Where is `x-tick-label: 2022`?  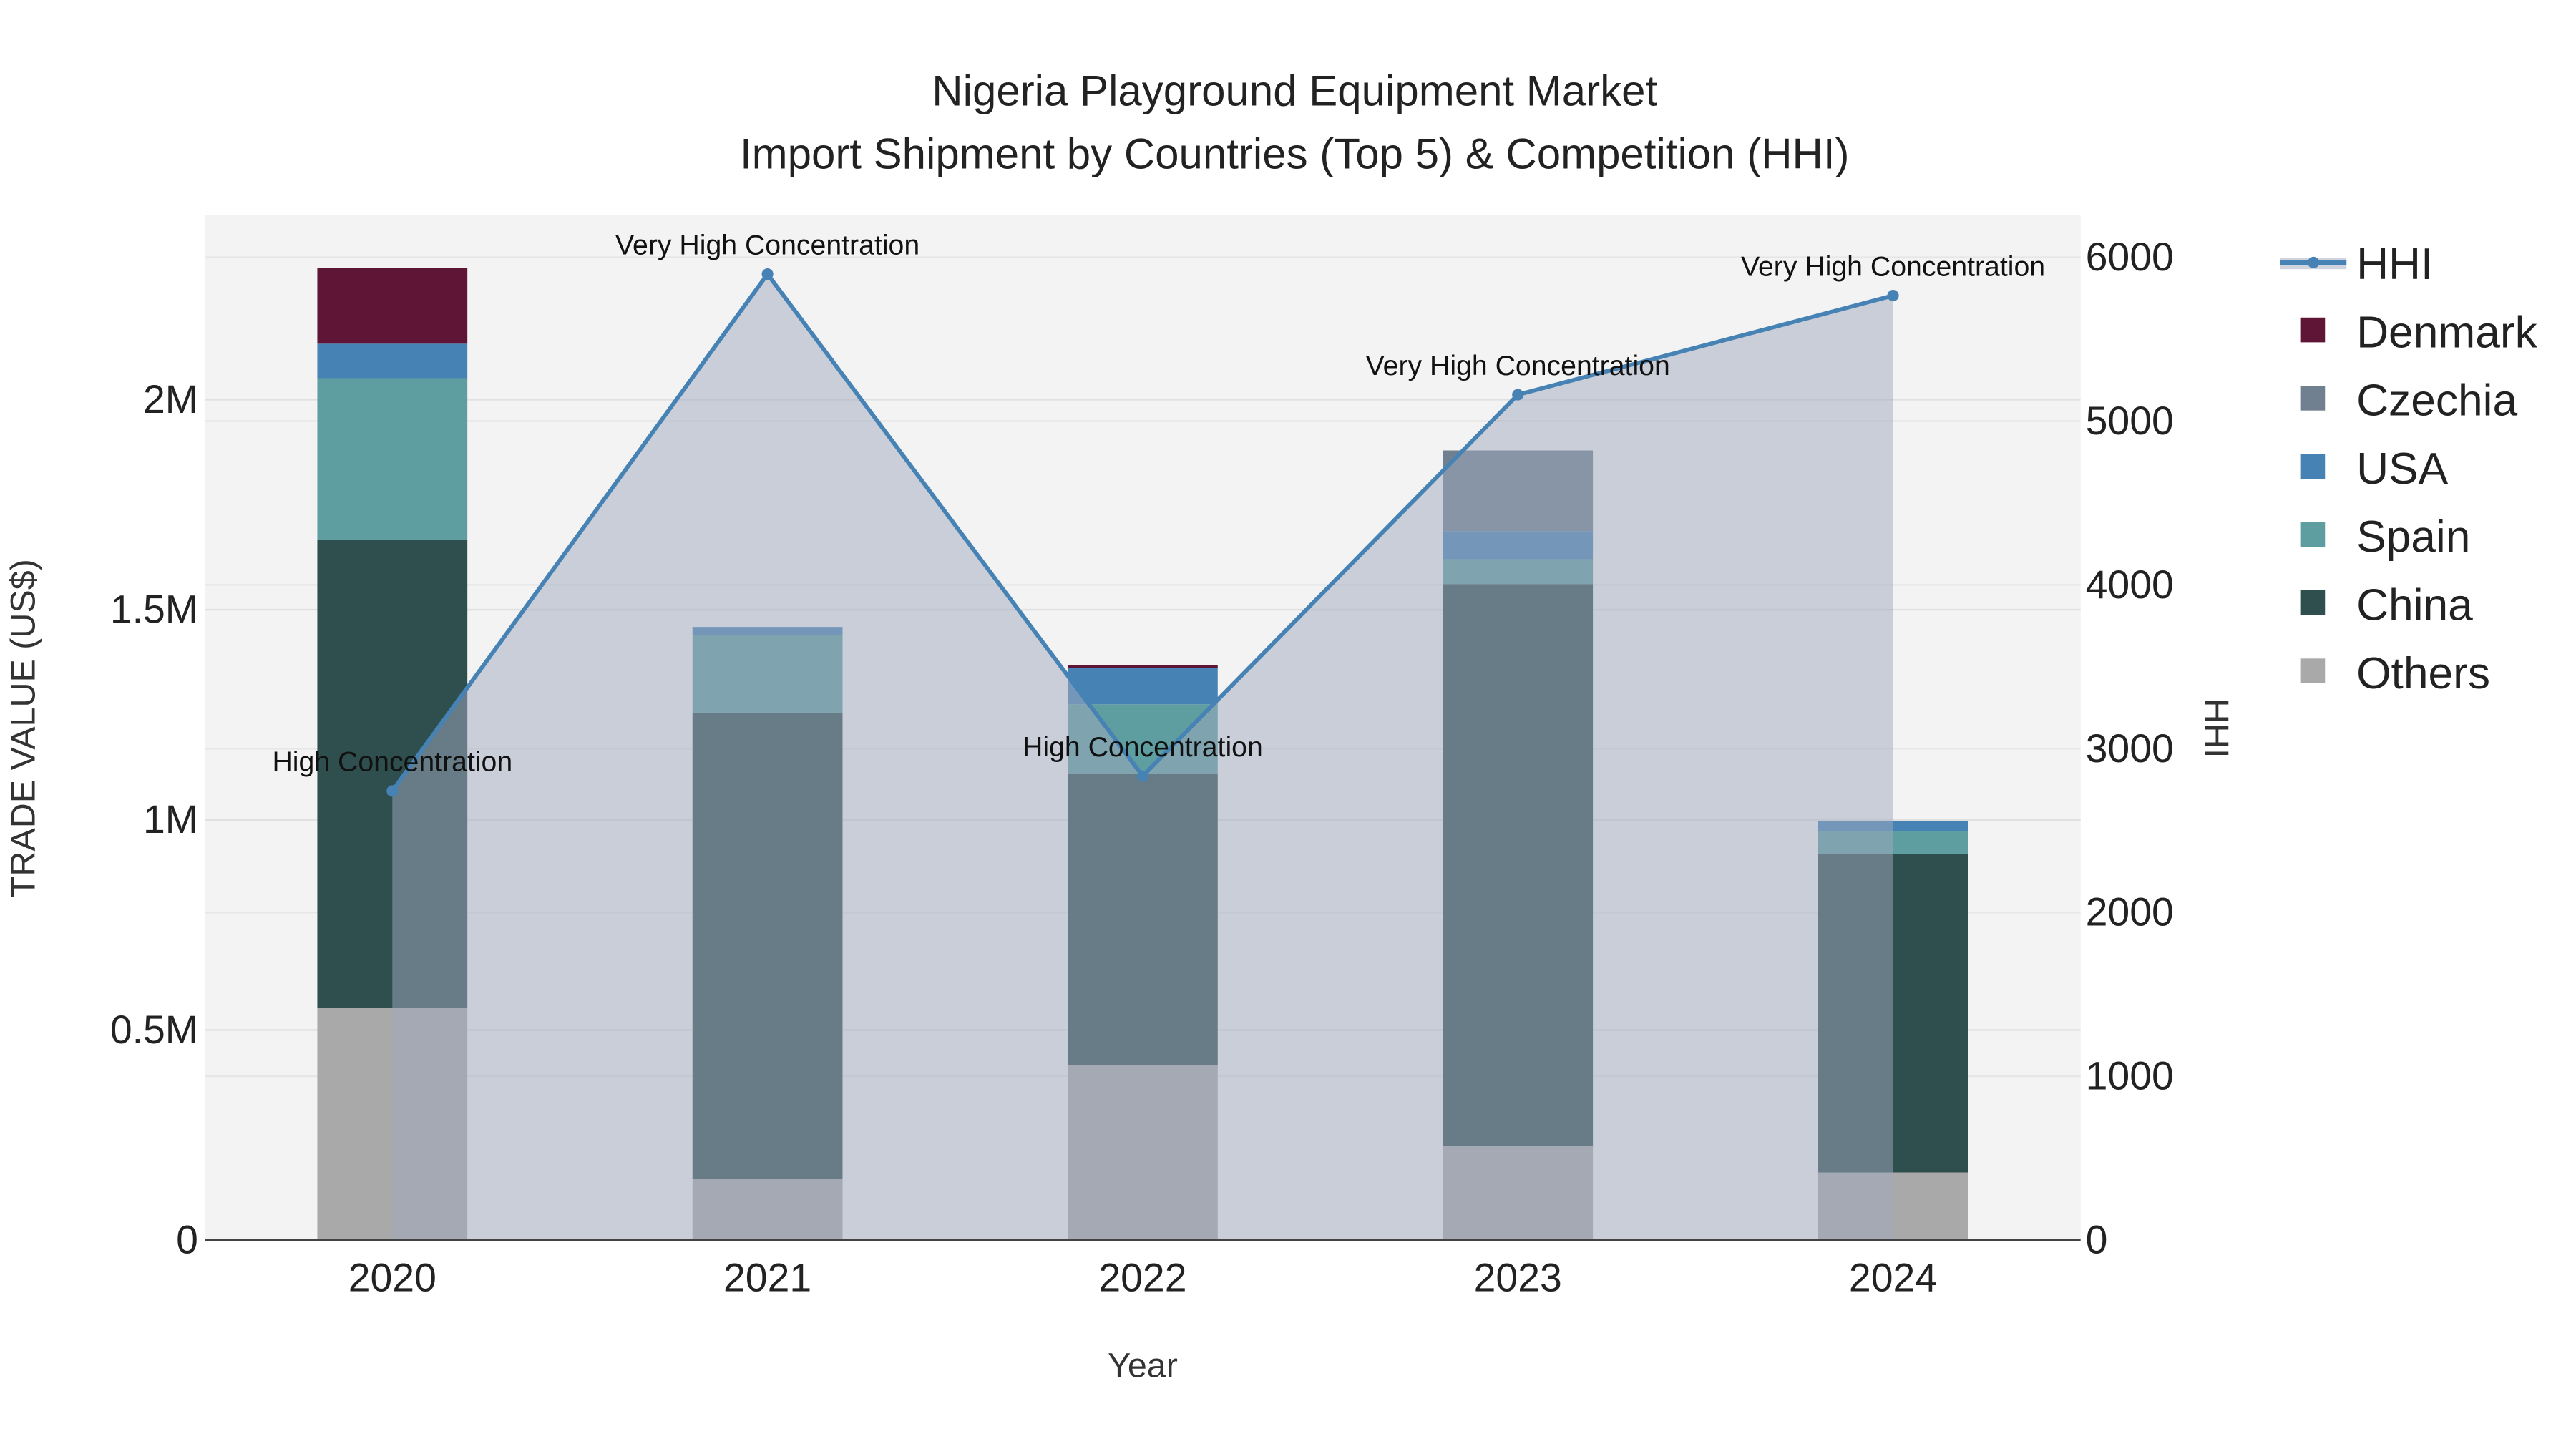
x-tick-label: 2022 is located at coordinates (1142, 1278).